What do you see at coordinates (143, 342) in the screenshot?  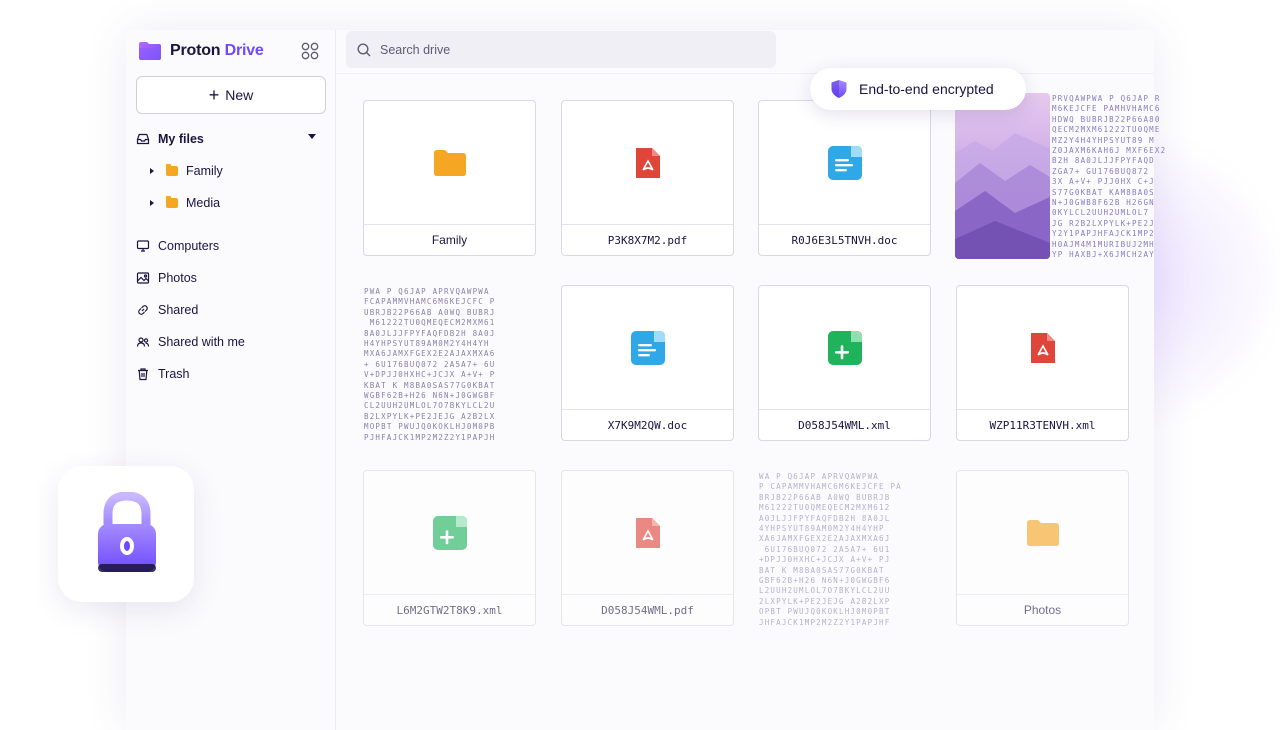 I see `users-icon` at bounding box center [143, 342].